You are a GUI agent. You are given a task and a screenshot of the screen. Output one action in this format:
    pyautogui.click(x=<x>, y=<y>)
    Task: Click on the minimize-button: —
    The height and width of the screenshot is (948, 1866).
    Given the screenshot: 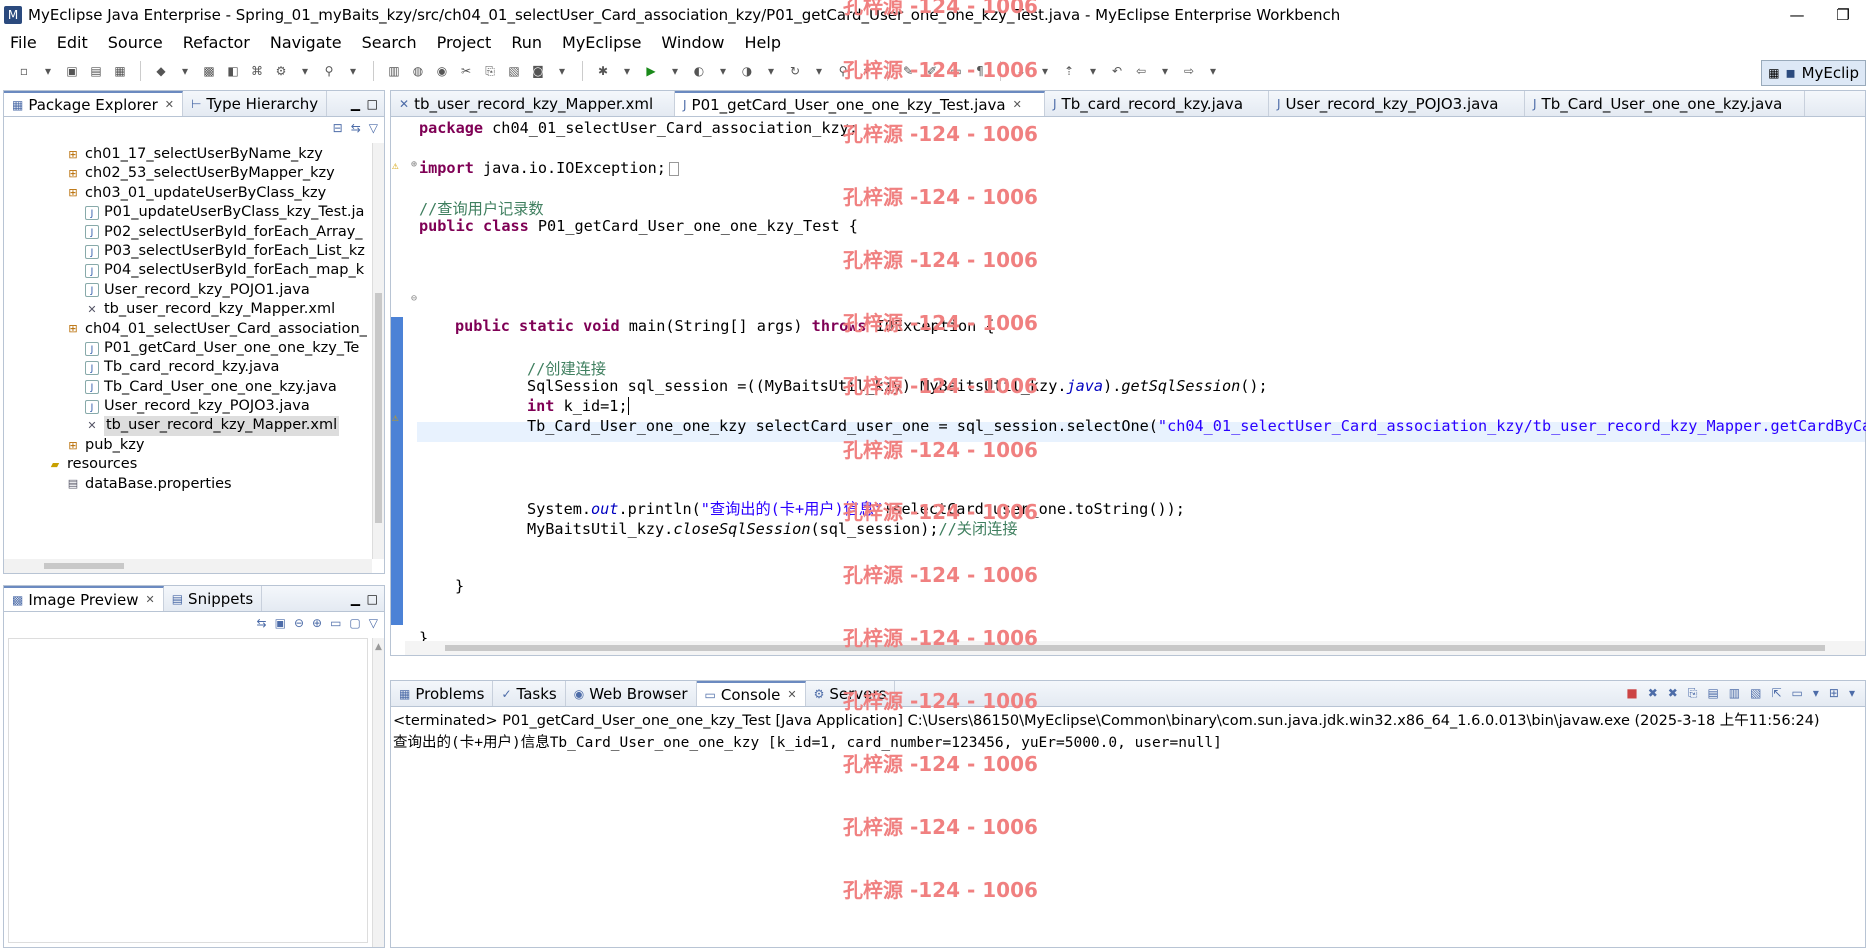 What is the action you would take?
    pyautogui.click(x=1797, y=15)
    